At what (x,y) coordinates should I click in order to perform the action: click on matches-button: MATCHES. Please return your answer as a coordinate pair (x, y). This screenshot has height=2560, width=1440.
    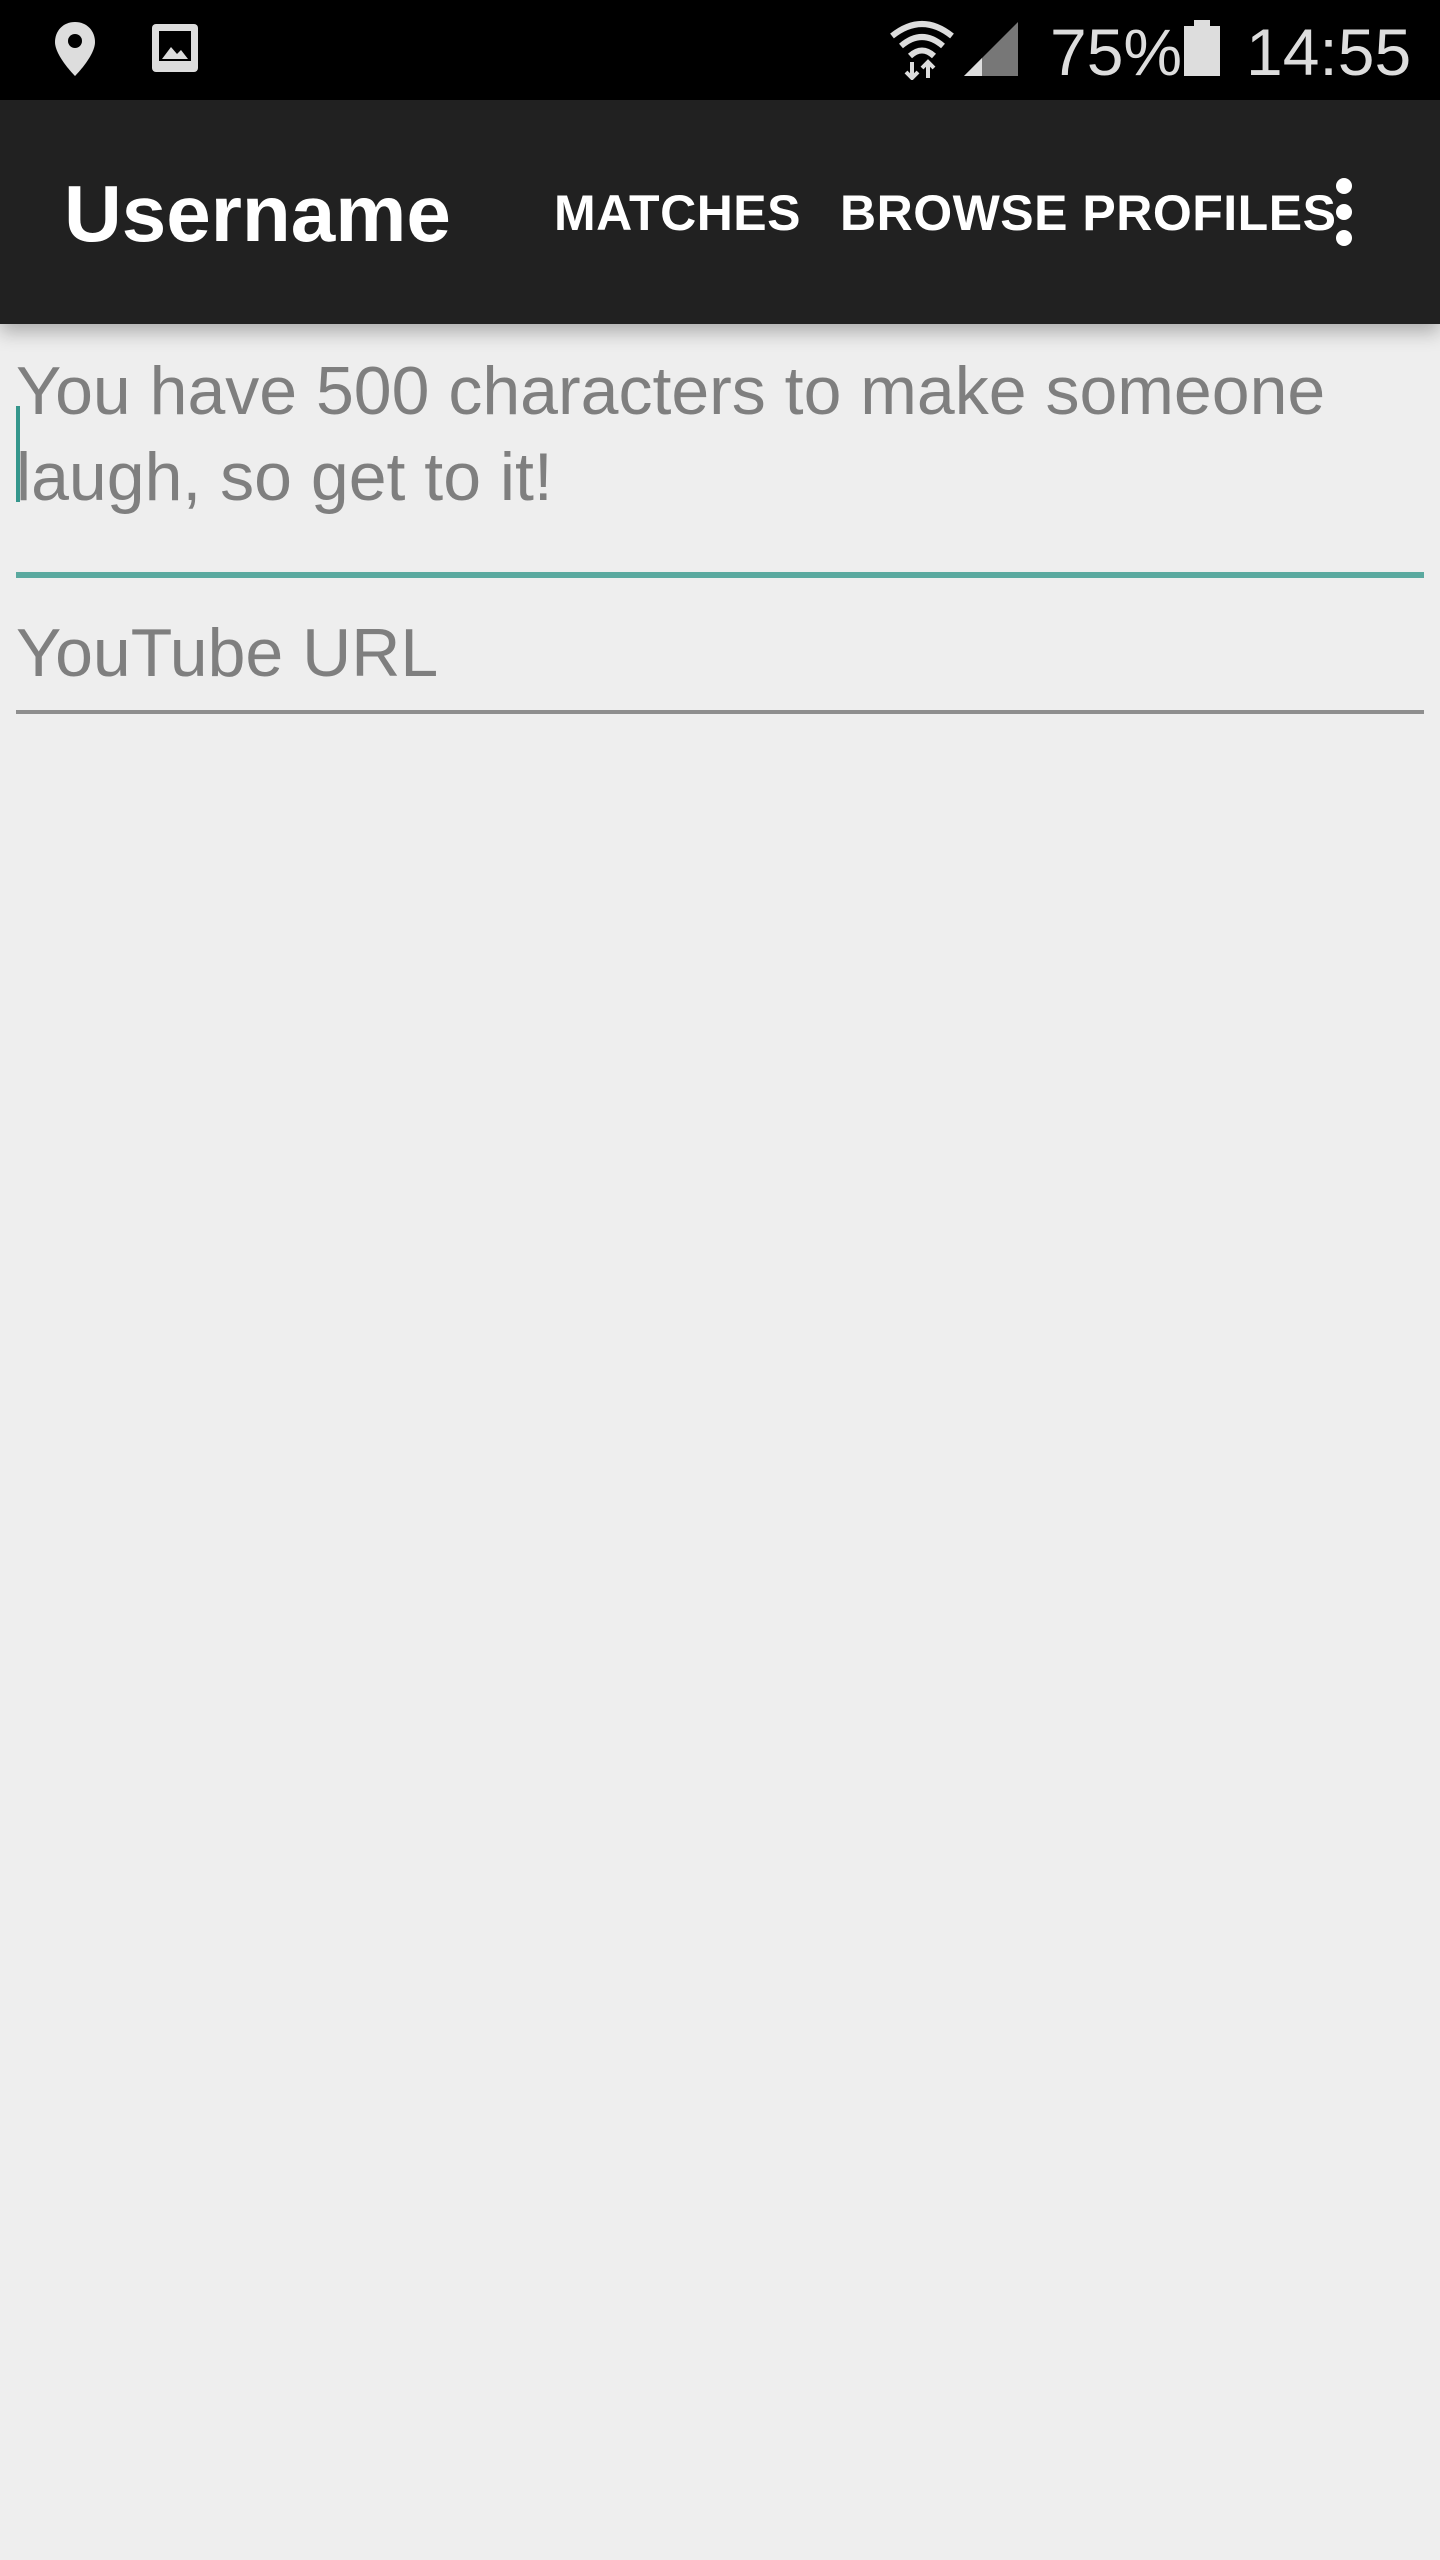
    Looking at the image, I should click on (677, 213).